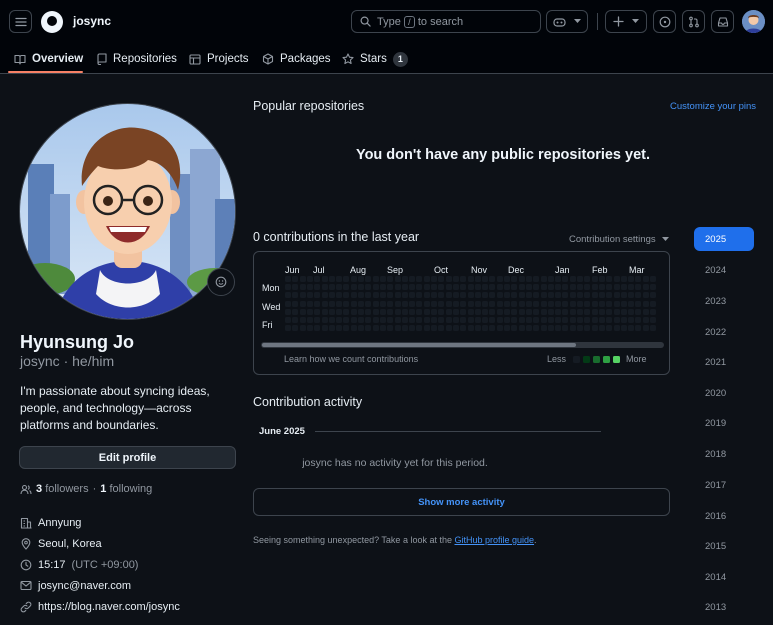 This screenshot has width=773, height=625. Describe the element at coordinates (126, 489) in the screenshot. I see `following-link: 1 following` at that location.